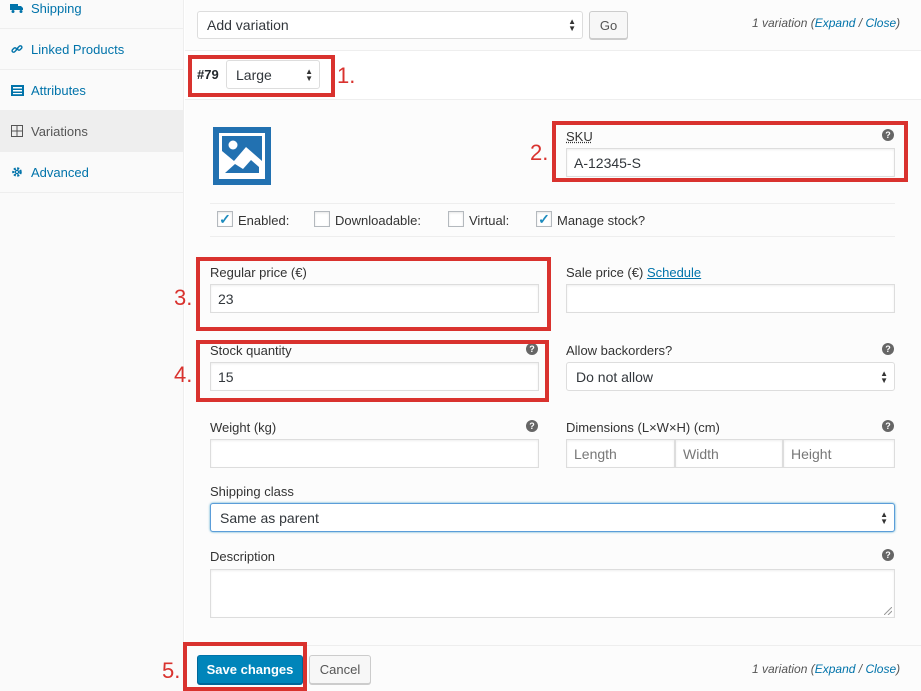 The width and height of the screenshot is (921, 691). Describe the element at coordinates (888, 426) in the screenshot. I see `dimensions-help-icon: ?` at that location.